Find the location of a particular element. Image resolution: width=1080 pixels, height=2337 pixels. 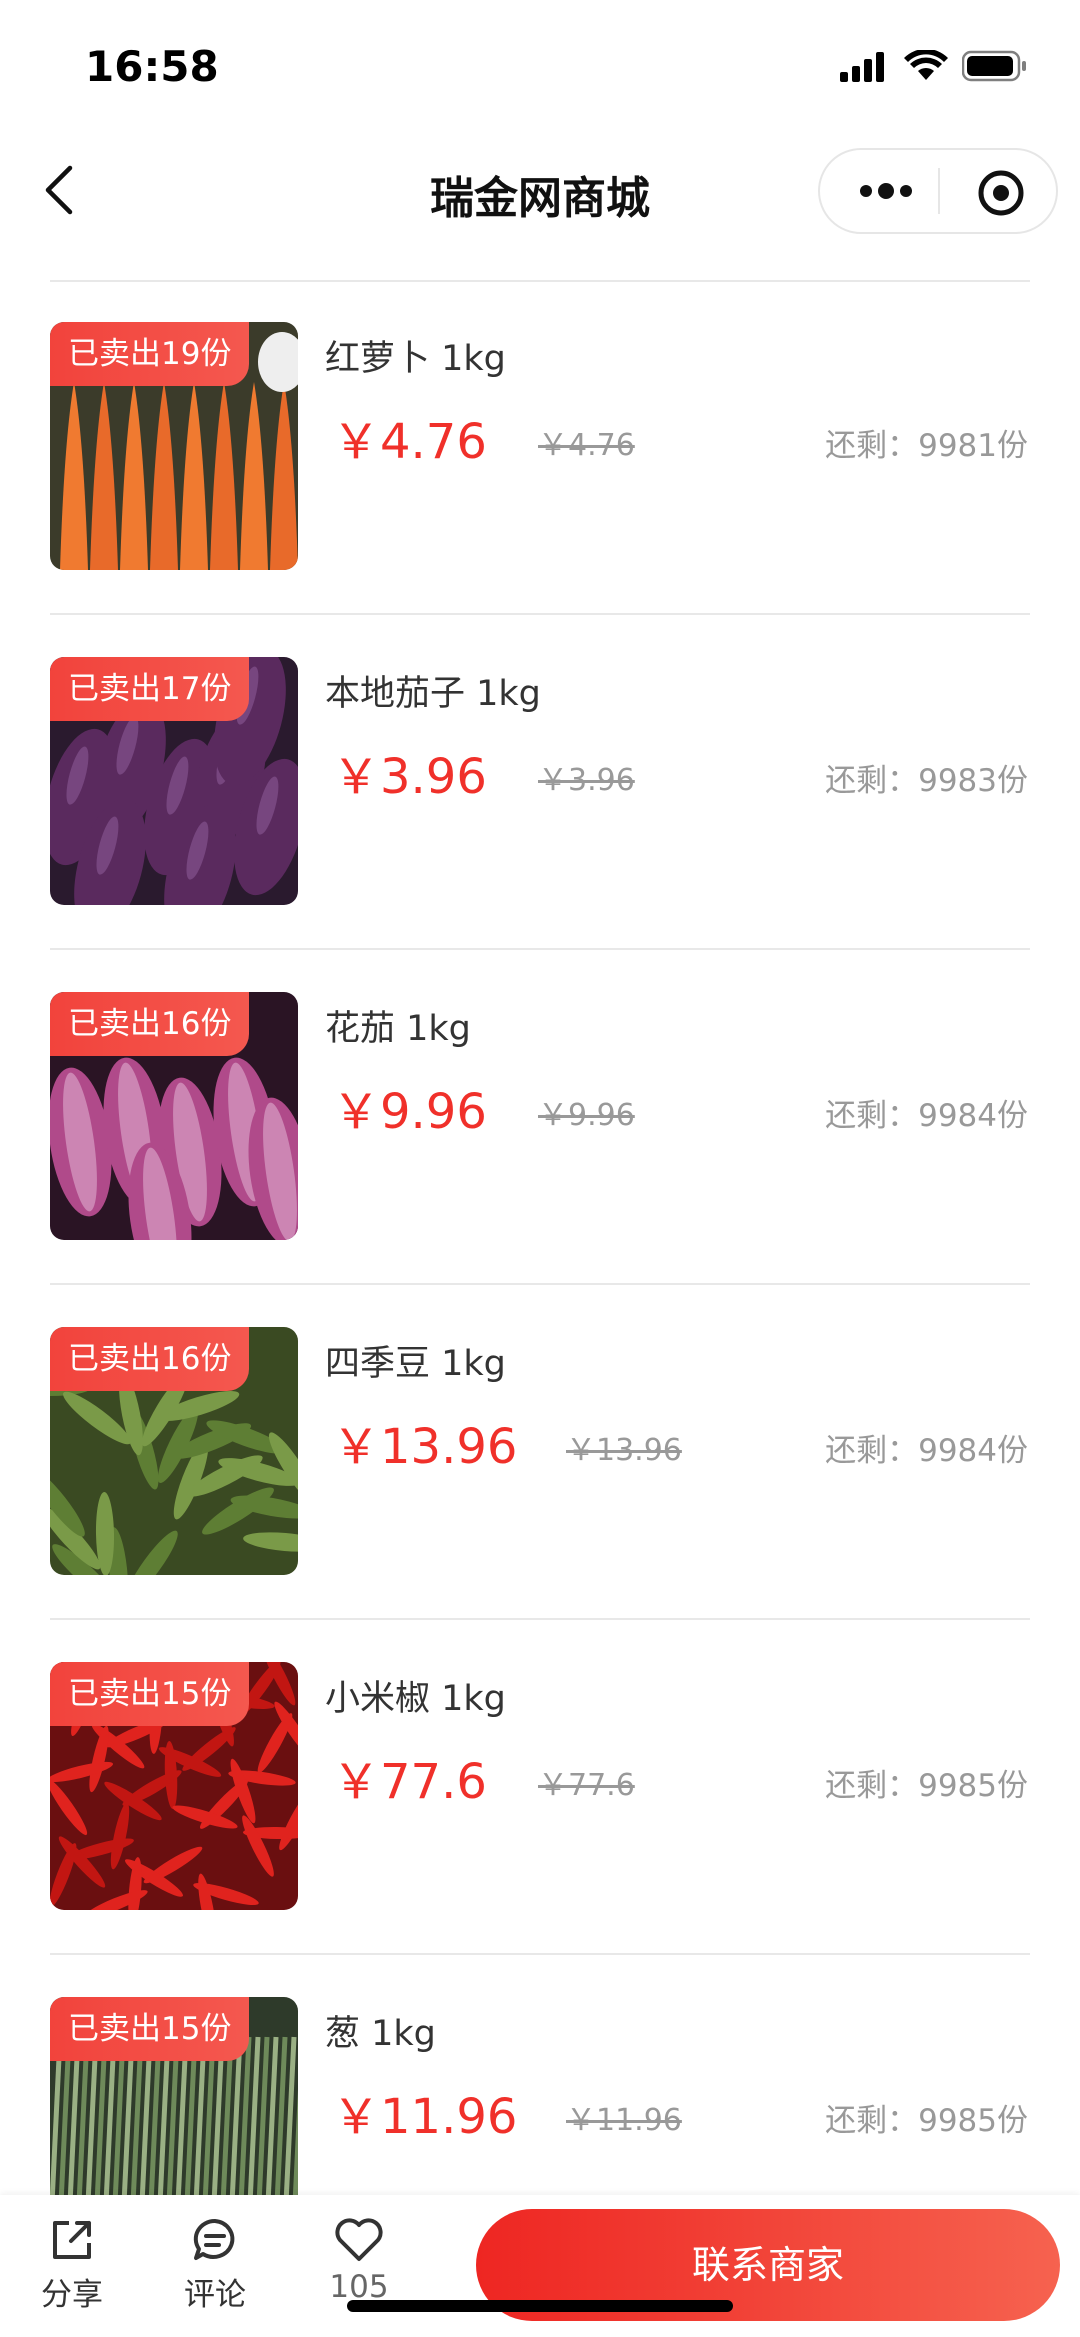

status-bar: 16:58 is located at coordinates (540, 65).